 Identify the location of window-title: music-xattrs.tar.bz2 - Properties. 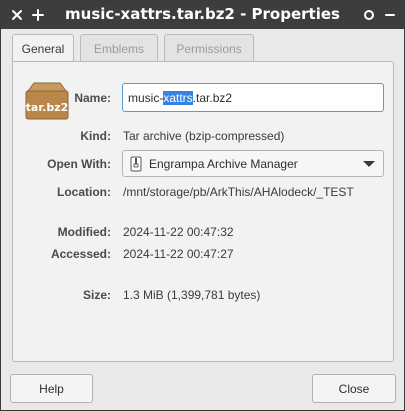
(202, 14).